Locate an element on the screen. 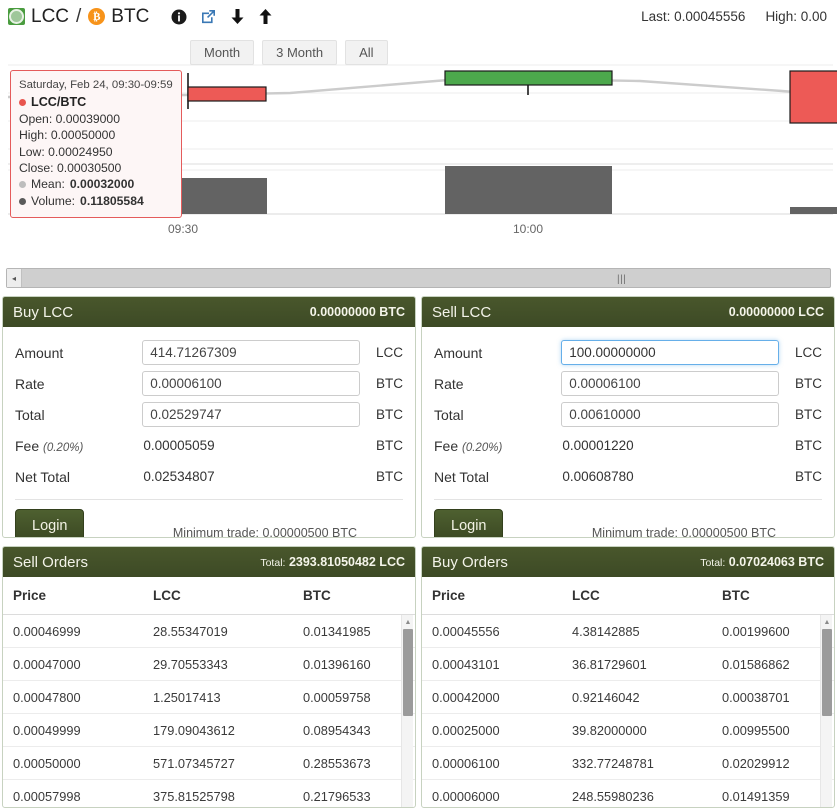 This screenshot has width=837, height=809. range-button-all: All is located at coordinates (366, 52).